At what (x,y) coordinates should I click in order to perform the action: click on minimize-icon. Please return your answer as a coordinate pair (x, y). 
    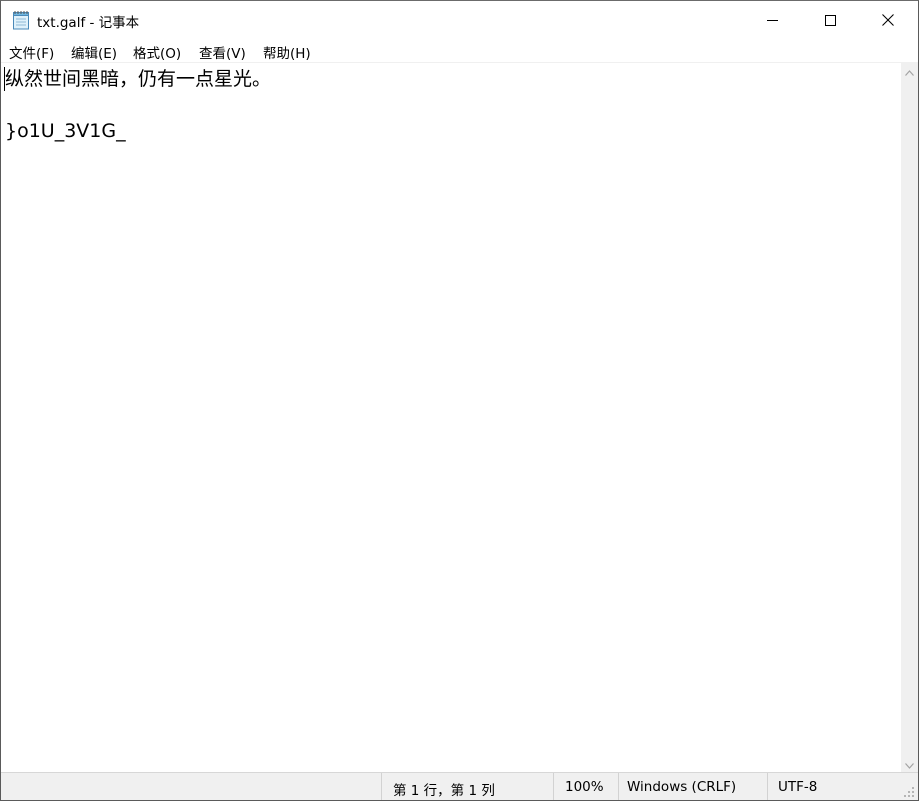
    Looking at the image, I should click on (772, 20).